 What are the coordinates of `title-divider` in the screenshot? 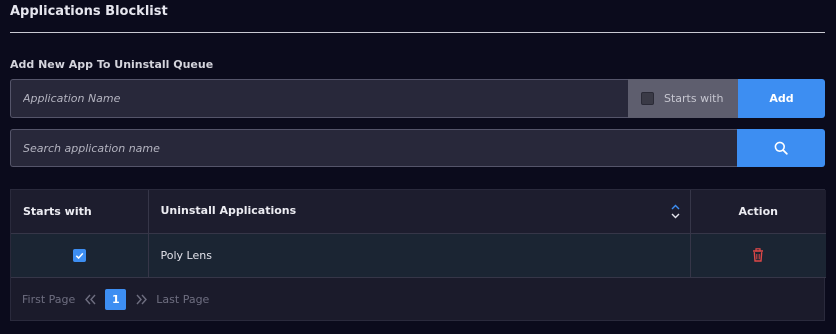 It's located at (417, 32).